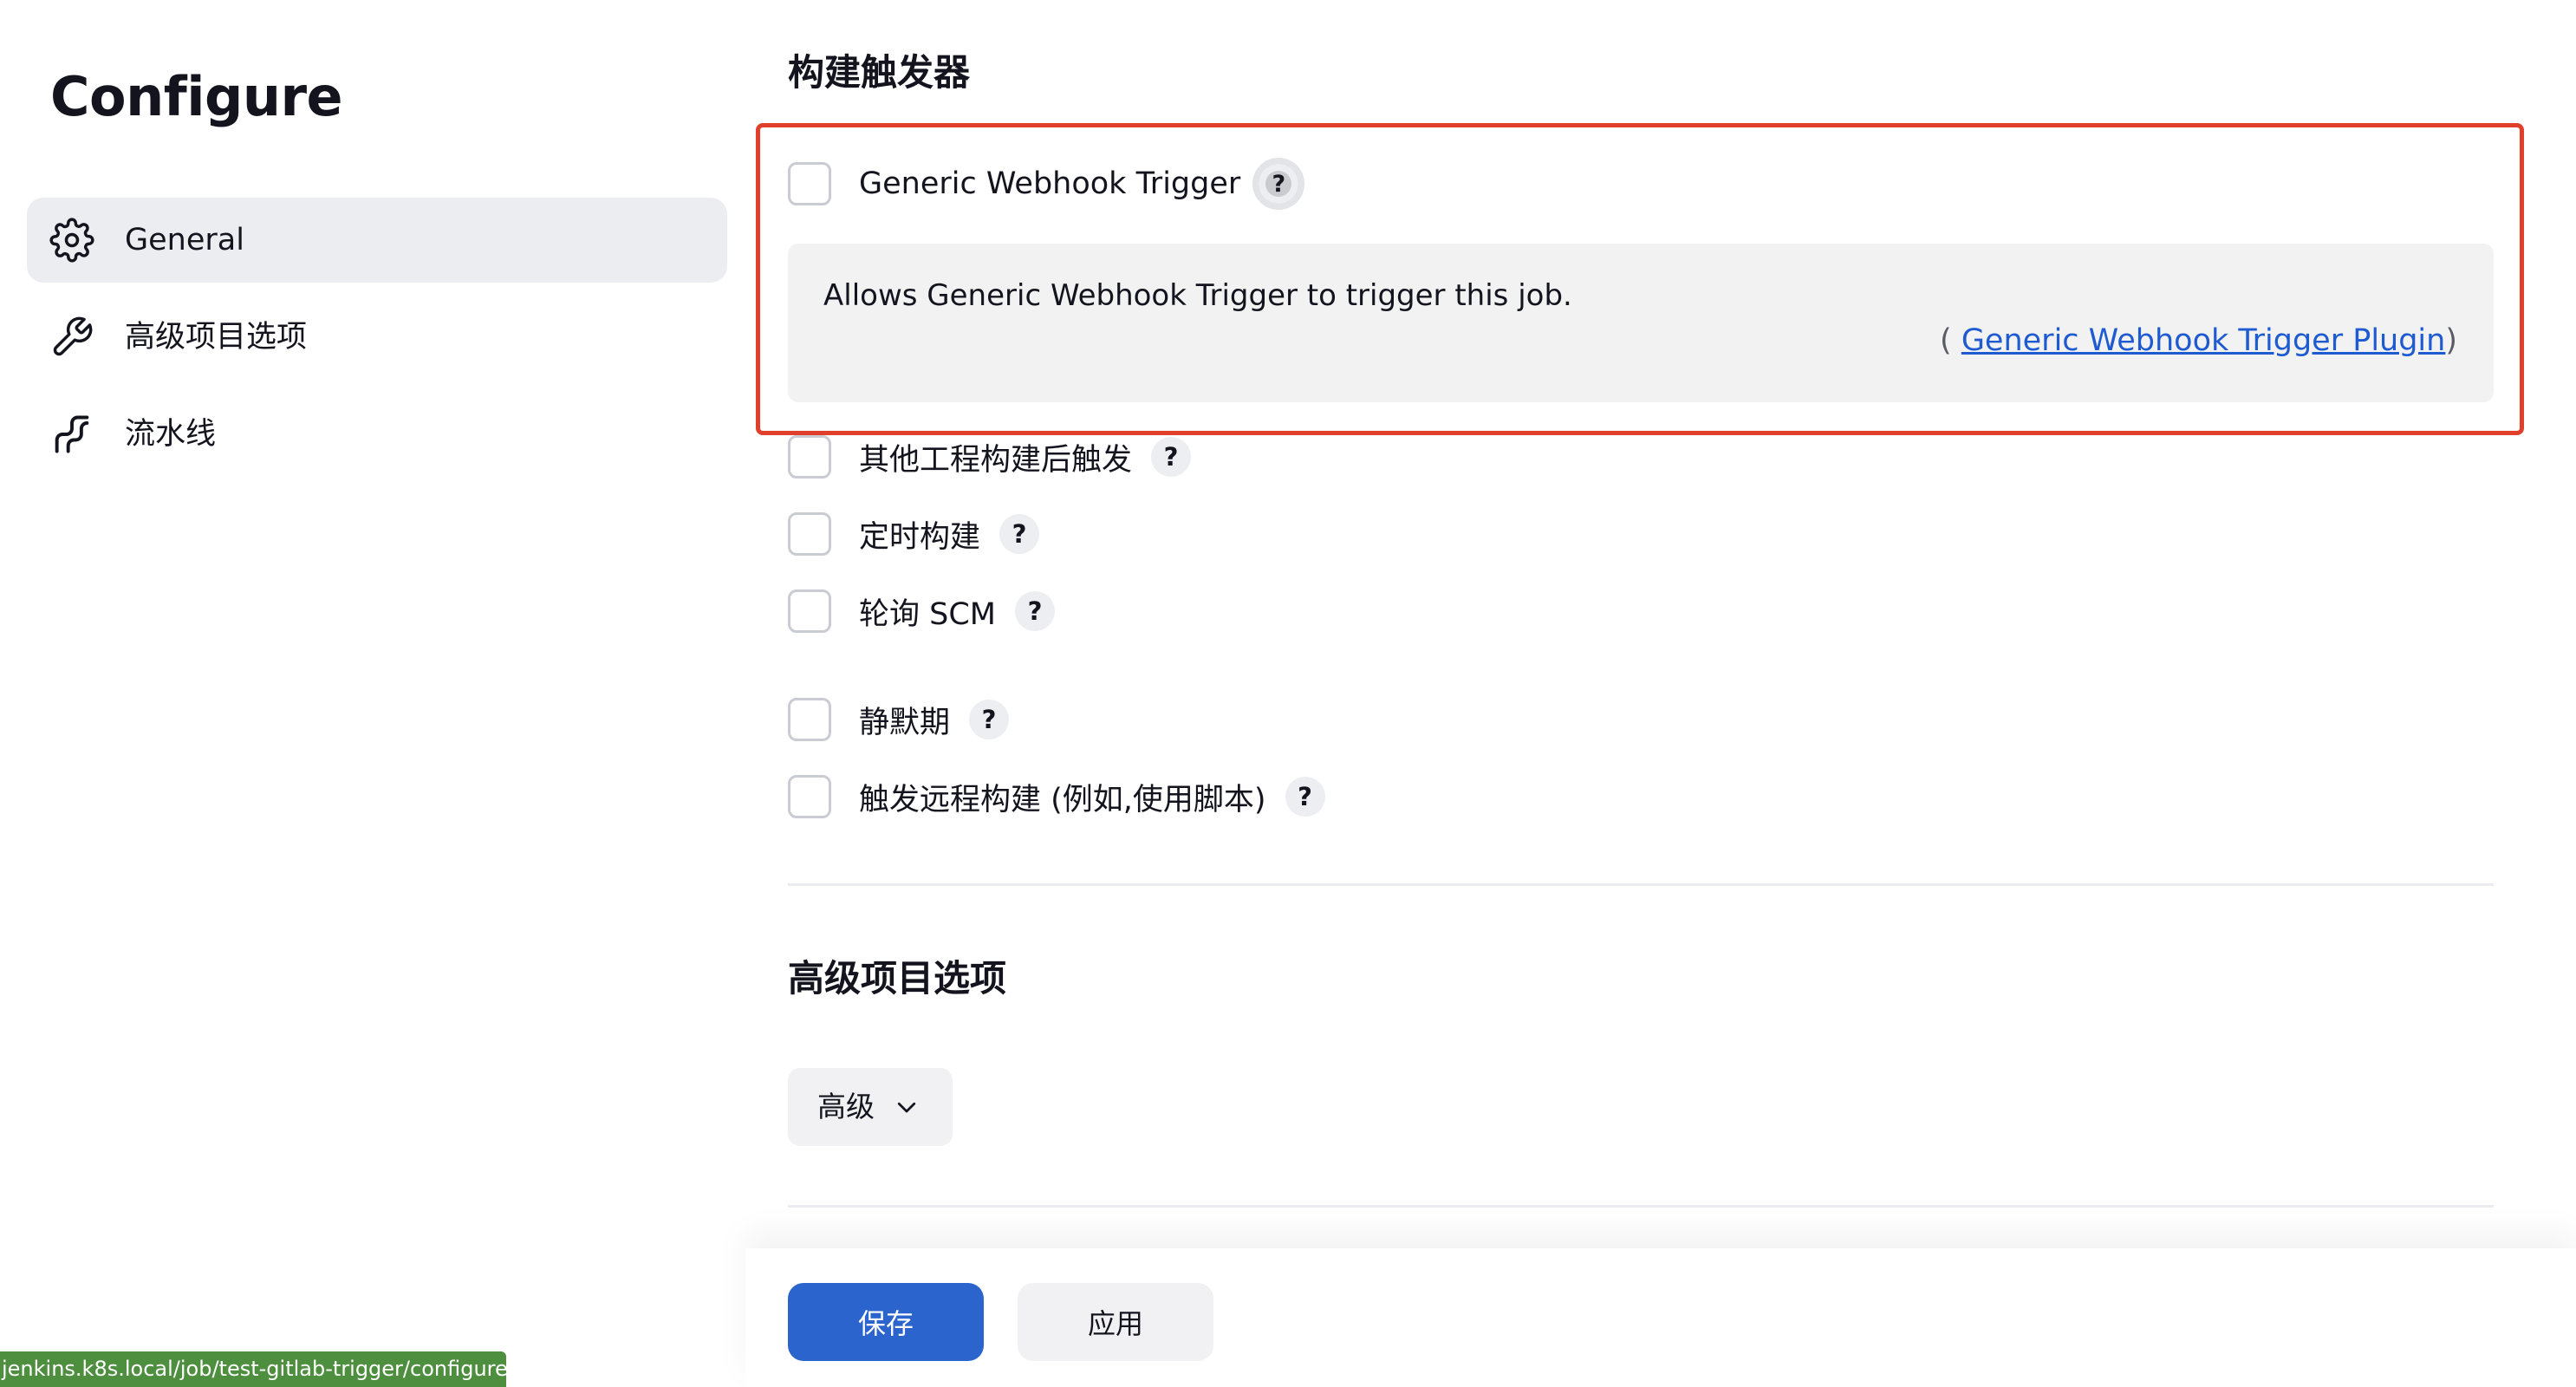 The width and height of the screenshot is (2576, 1387). I want to click on trigger-option-poll-scm: 轮询 SCM ?, so click(921, 611).